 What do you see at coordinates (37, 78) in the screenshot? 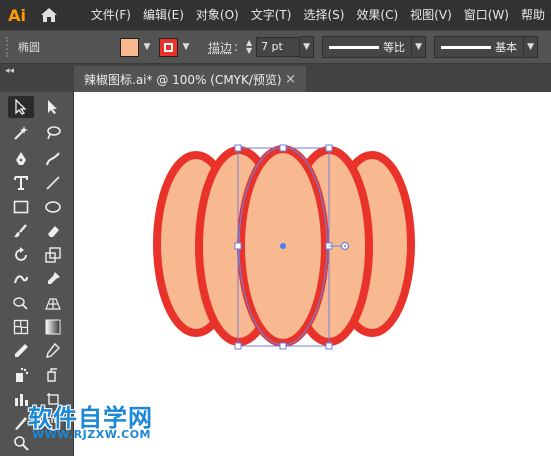
I see `toolbox-header: ◂◂` at bounding box center [37, 78].